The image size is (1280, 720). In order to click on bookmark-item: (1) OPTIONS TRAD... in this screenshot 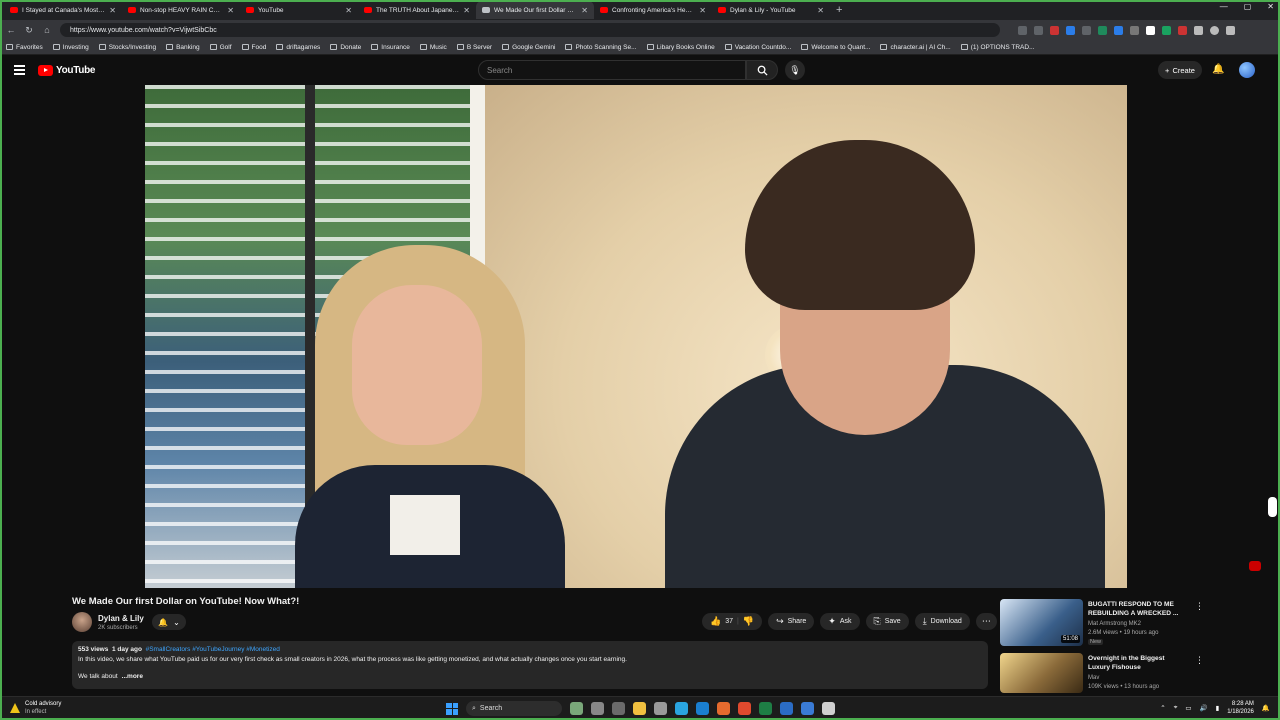, I will do `click(997, 47)`.